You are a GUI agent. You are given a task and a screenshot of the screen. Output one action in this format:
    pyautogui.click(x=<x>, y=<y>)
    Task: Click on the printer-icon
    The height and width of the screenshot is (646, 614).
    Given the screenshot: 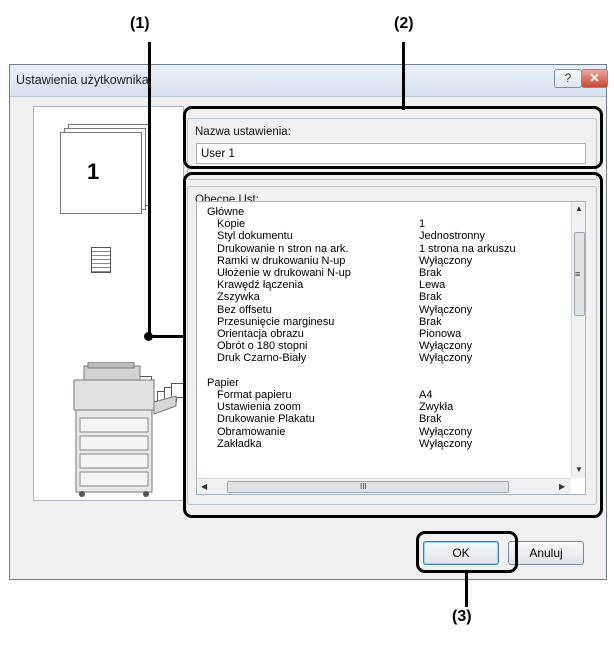 What is the action you would take?
    pyautogui.click(x=125, y=429)
    